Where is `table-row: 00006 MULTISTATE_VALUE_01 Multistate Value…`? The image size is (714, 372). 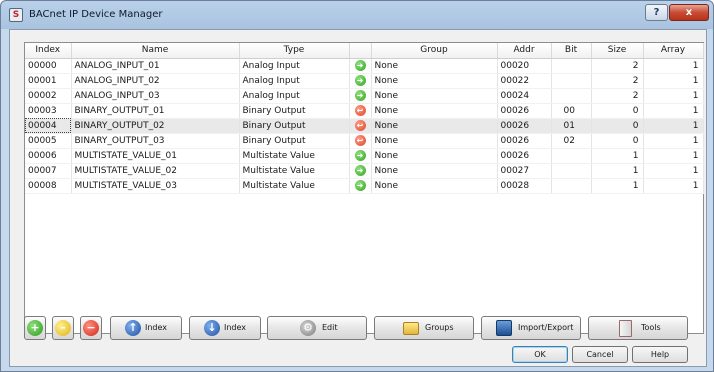
table-row: 00006 MULTISTATE_VALUE_01 Multistate Value… is located at coordinates (364, 156).